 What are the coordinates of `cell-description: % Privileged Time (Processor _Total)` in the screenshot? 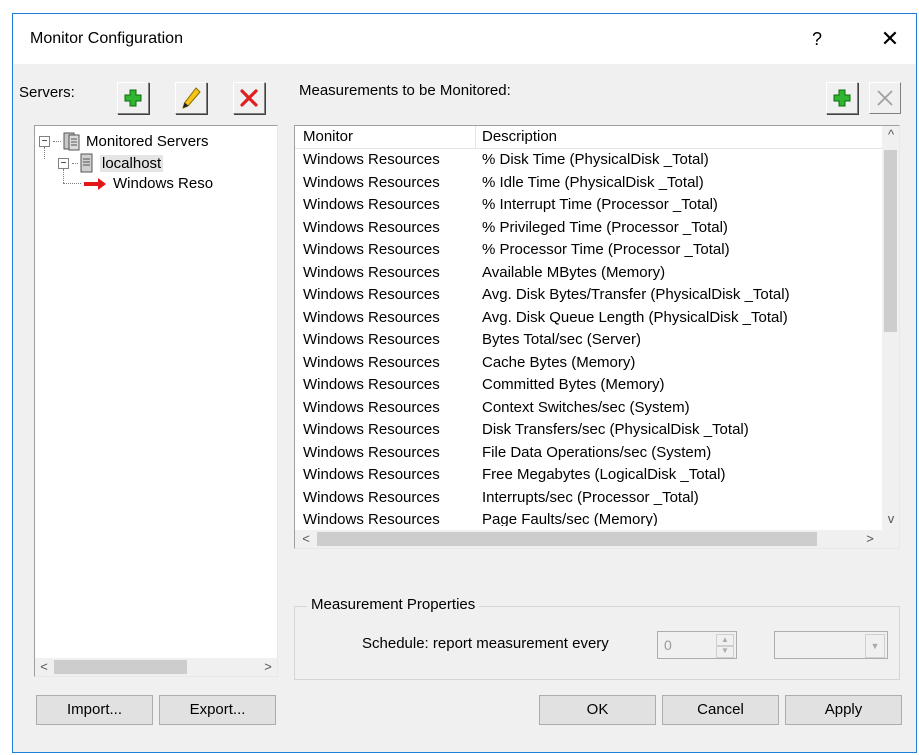 It's located at (605, 227).